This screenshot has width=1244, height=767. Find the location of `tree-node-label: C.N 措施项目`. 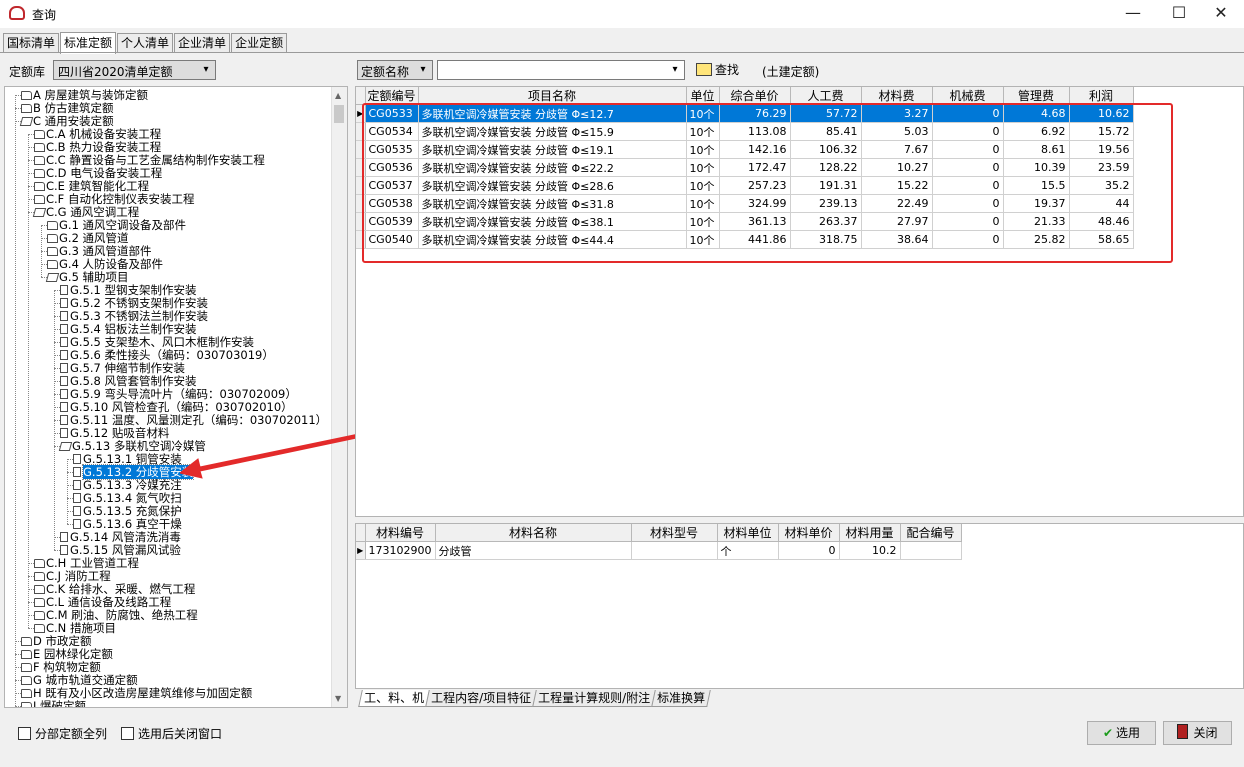

tree-node-label: C.N 措施项目 is located at coordinates (81, 628).